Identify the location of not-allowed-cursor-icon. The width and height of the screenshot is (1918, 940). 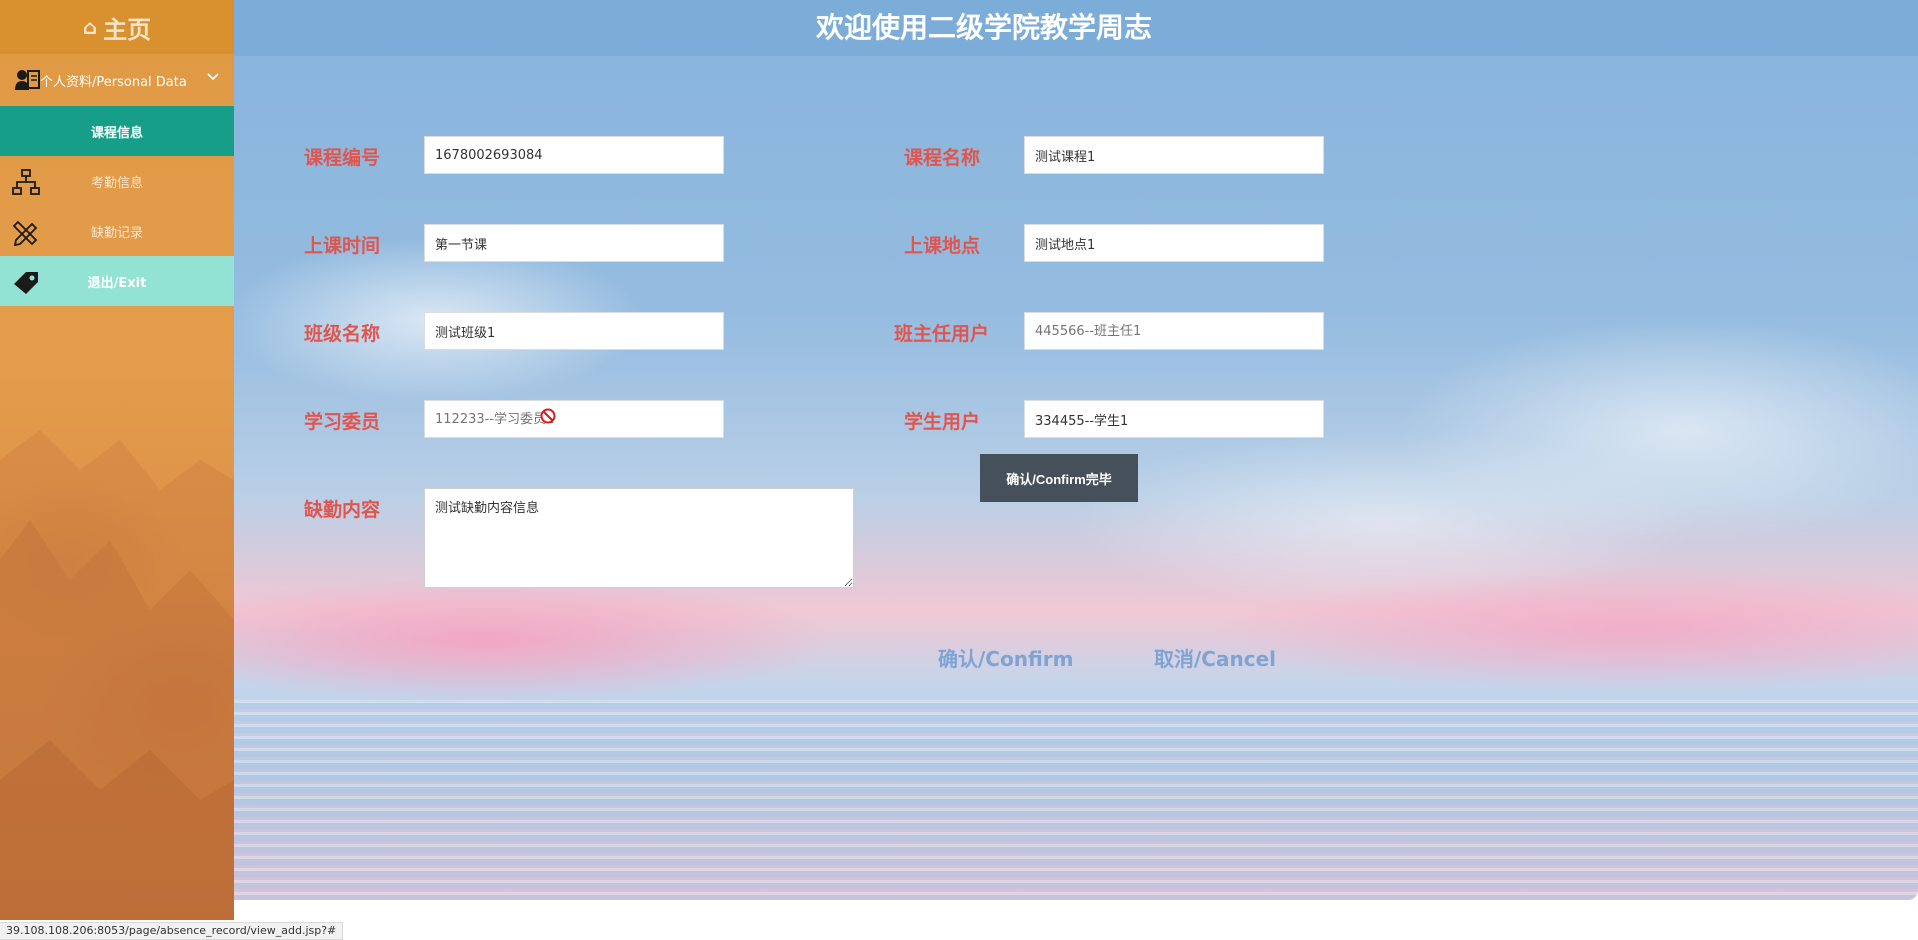
(548, 416).